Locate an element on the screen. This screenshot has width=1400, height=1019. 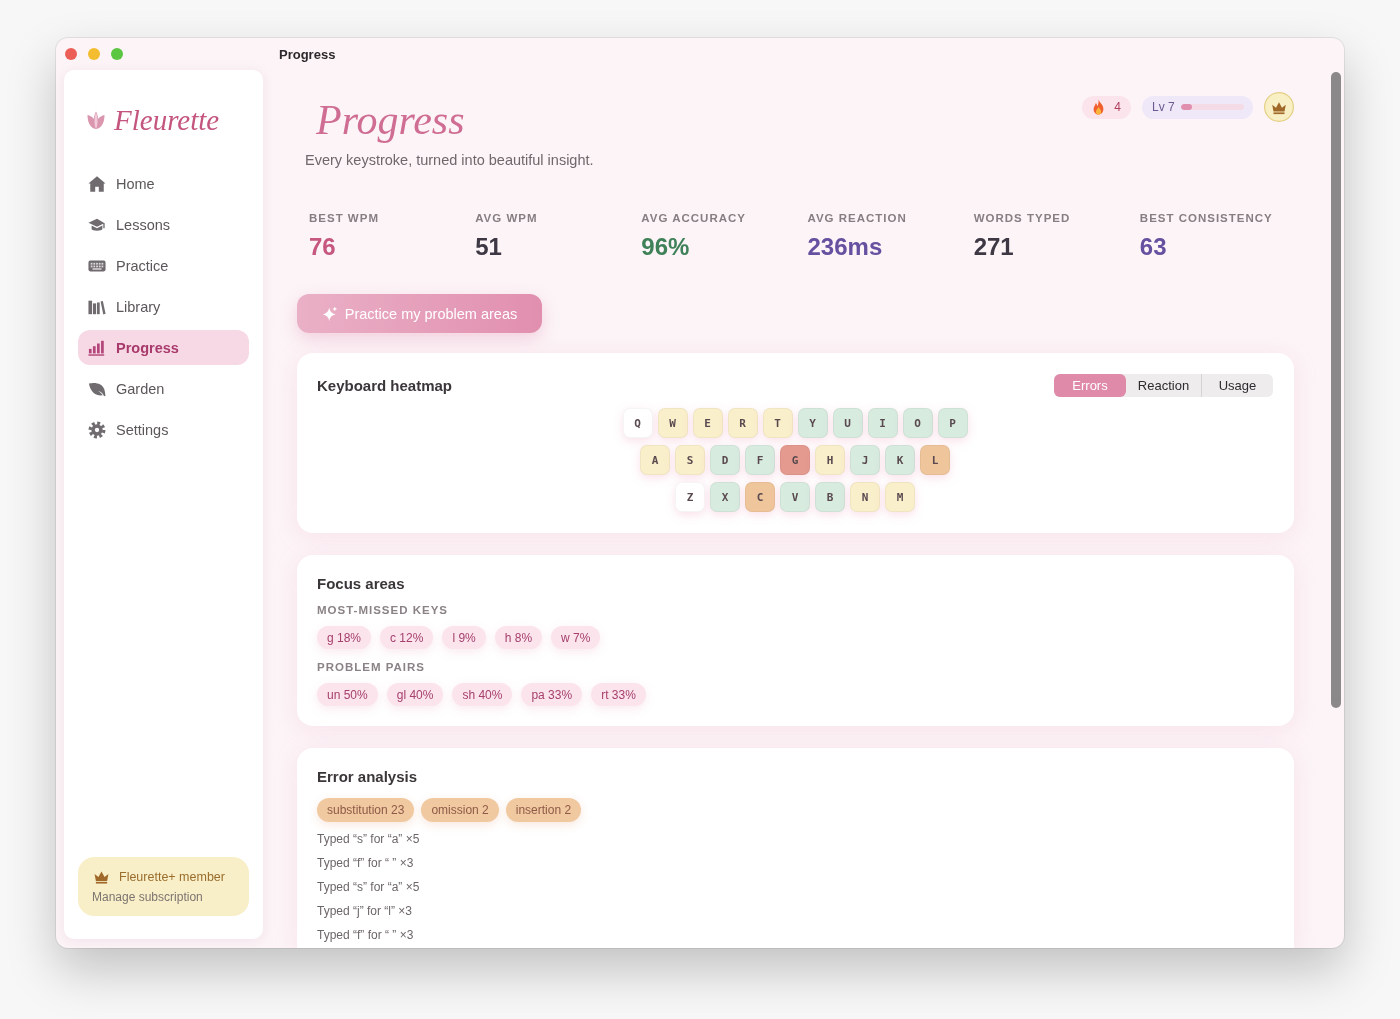
keyboard-key: B is located at coordinates (830, 497).